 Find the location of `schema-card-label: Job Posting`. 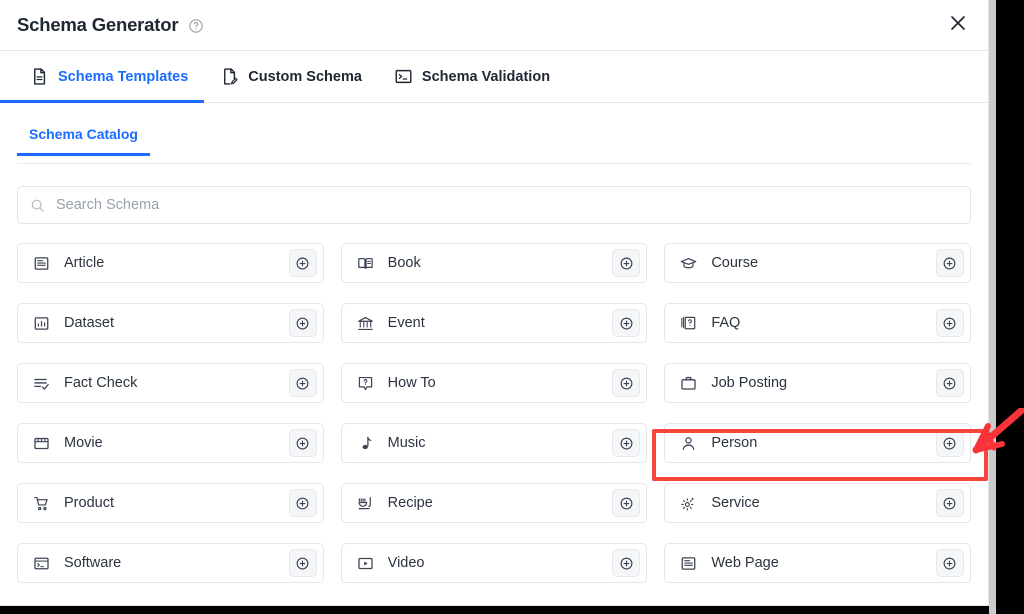

schema-card-label: Job Posting is located at coordinates (749, 383).